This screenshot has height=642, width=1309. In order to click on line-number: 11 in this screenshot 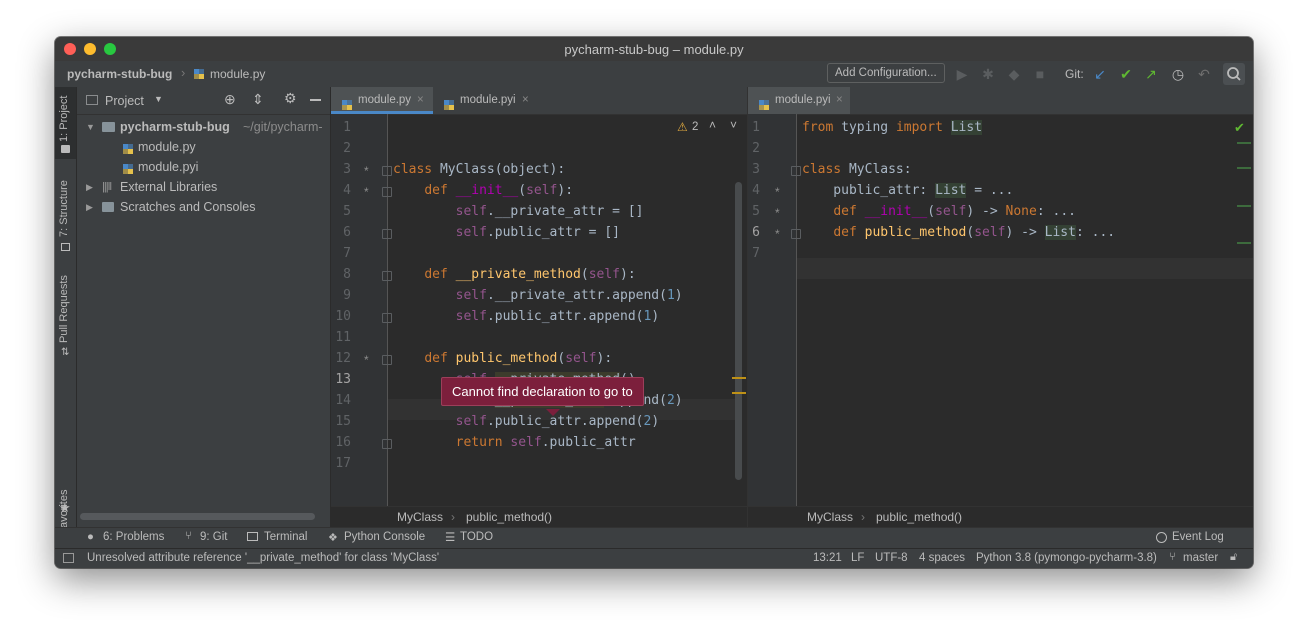, I will do `click(343, 337)`.